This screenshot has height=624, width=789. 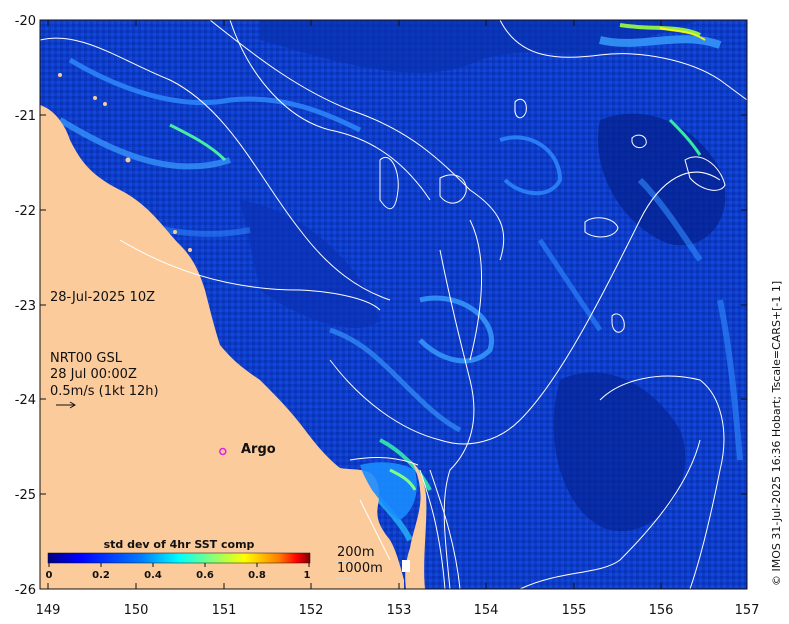 I want to click on y-tick-label: -25, so click(x=25, y=495).